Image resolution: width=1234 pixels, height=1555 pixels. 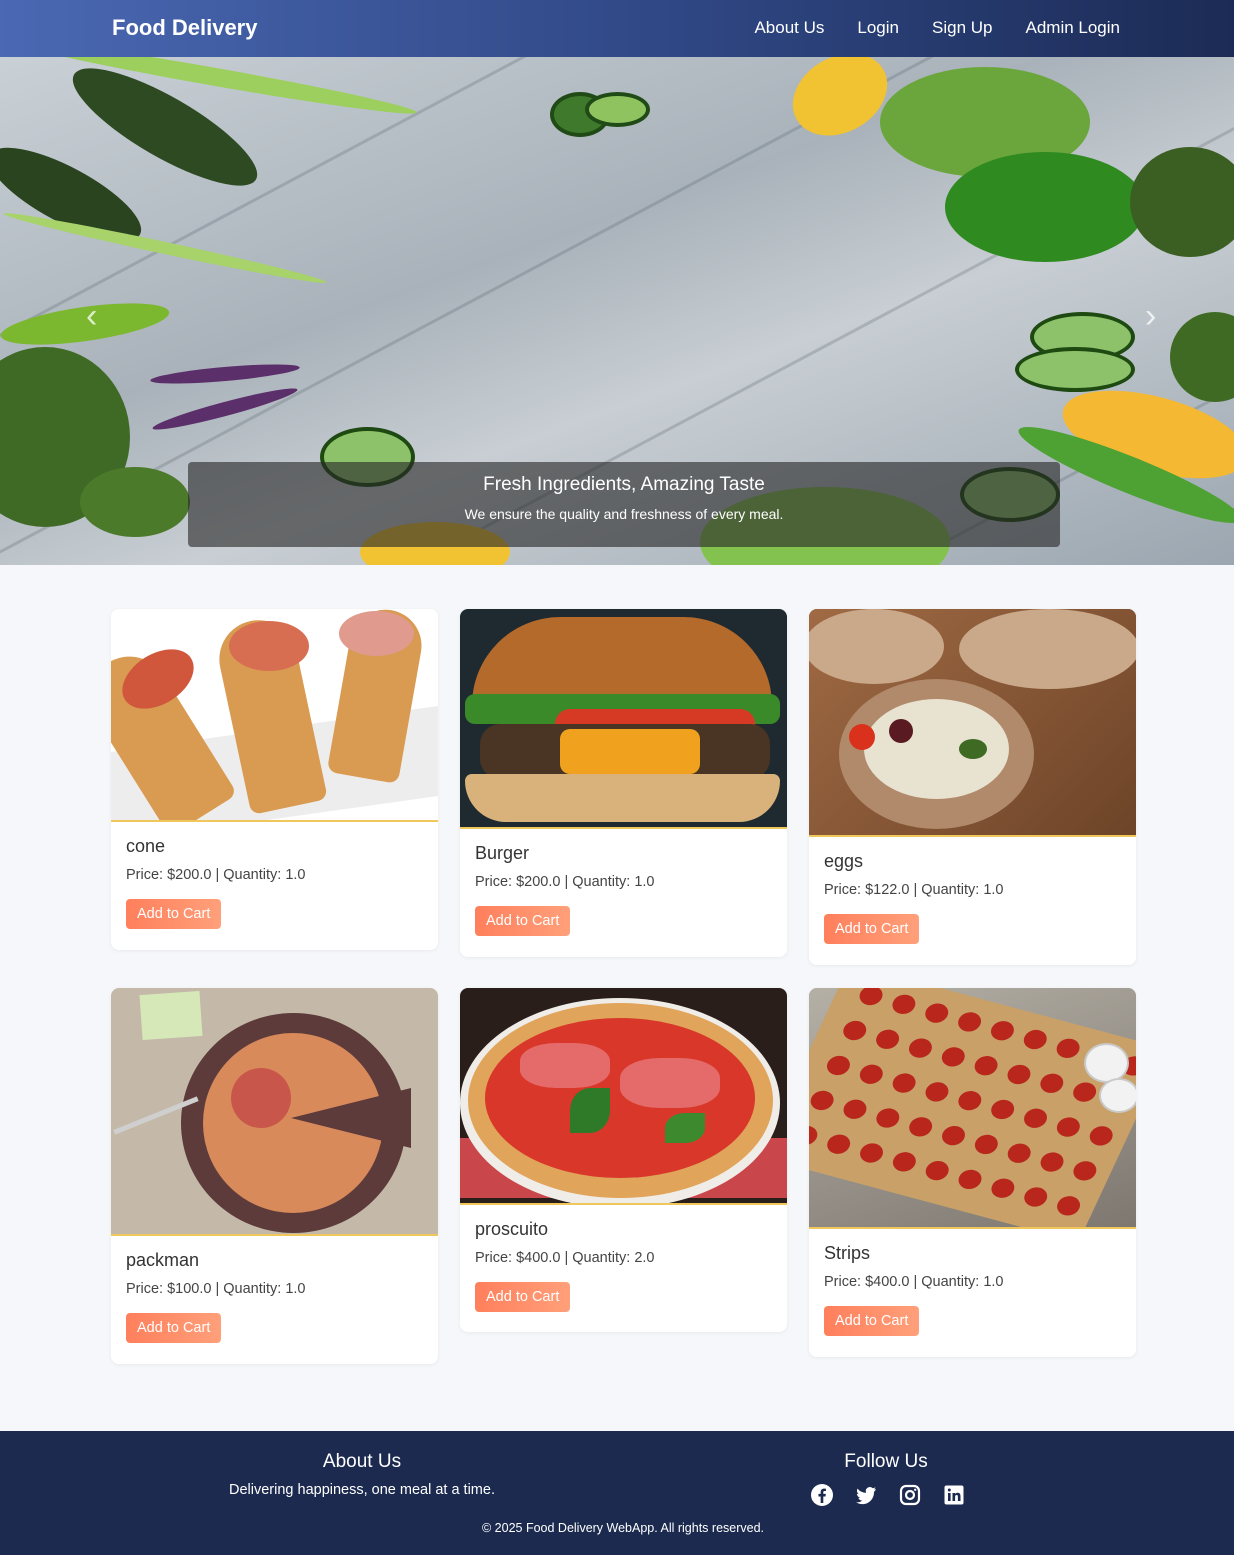 What do you see at coordinates (910, 1495) in the screenshot?
I see `instagram-icon` at bounding box center [910, 1495].